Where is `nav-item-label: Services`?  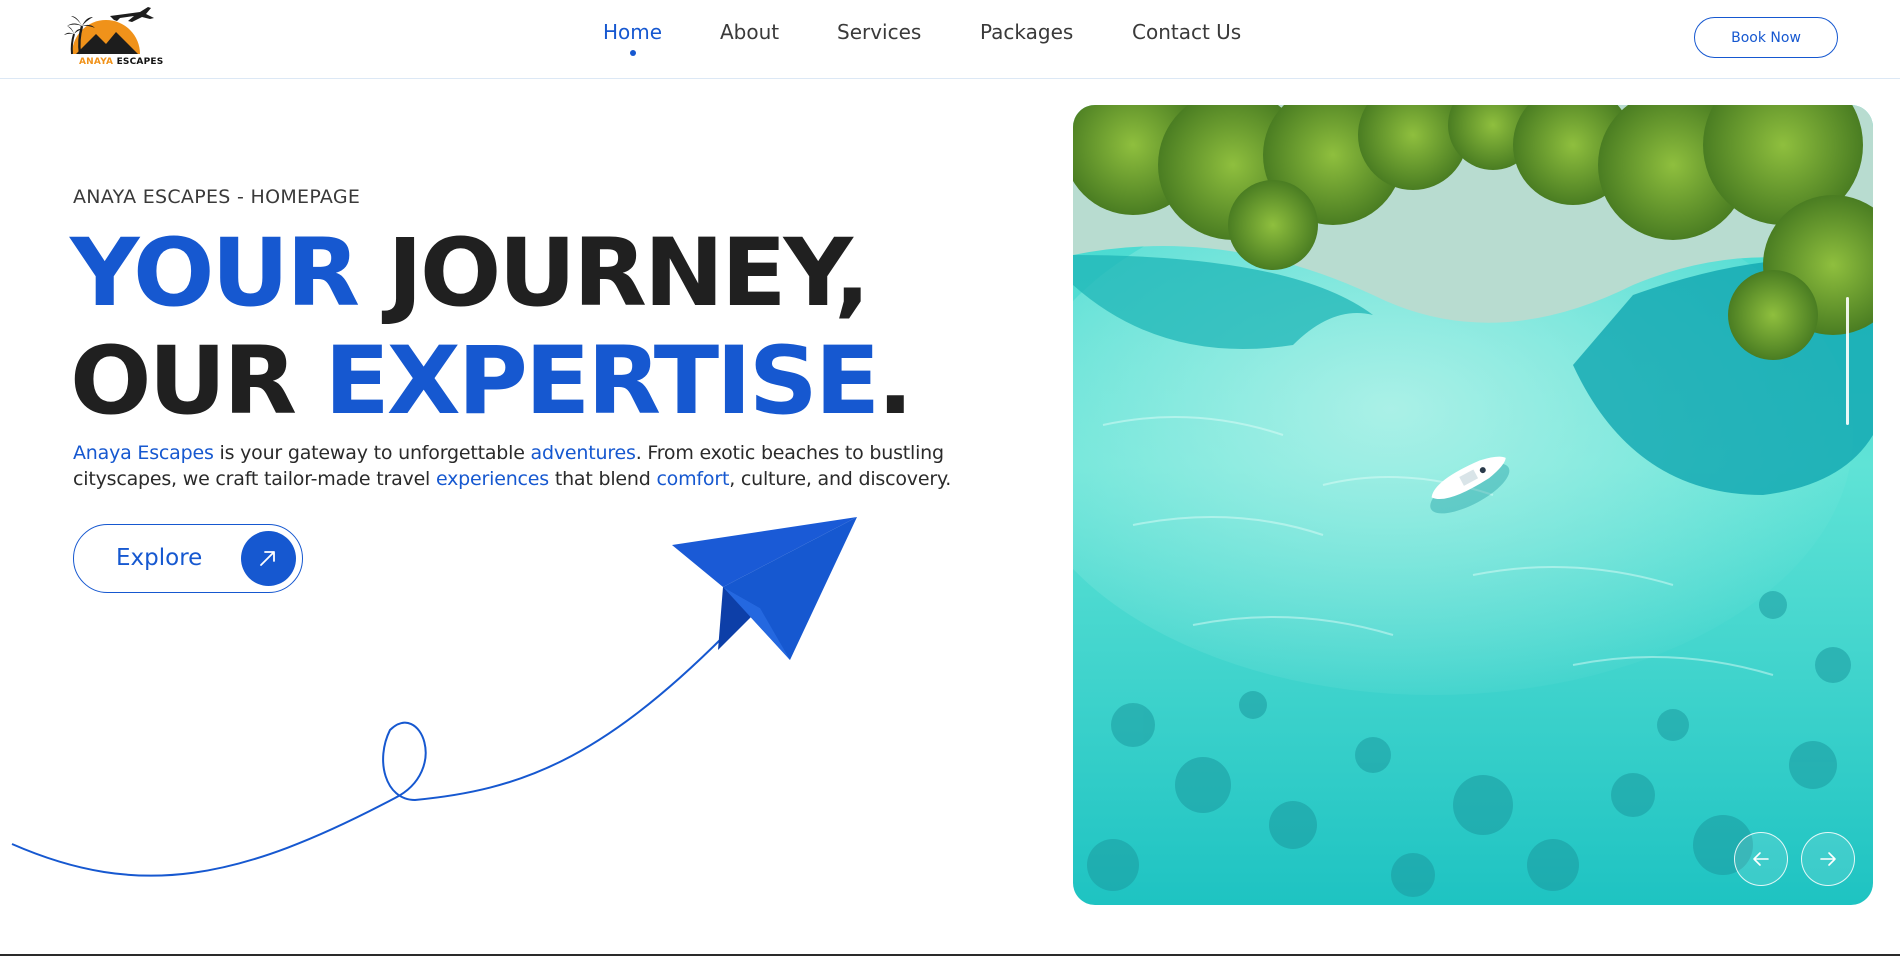 nav-item-label: Services is located at coordinates (879, 32).